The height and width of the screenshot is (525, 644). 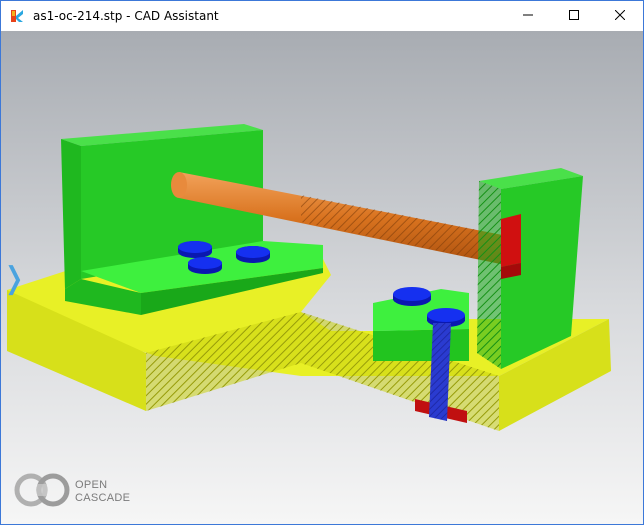 What do you see at coordinates (322, 16) in the screenshot?
I see `title-bar: as1-oc-214.stp - CAD Assistant` at bounding box center [322, 16].